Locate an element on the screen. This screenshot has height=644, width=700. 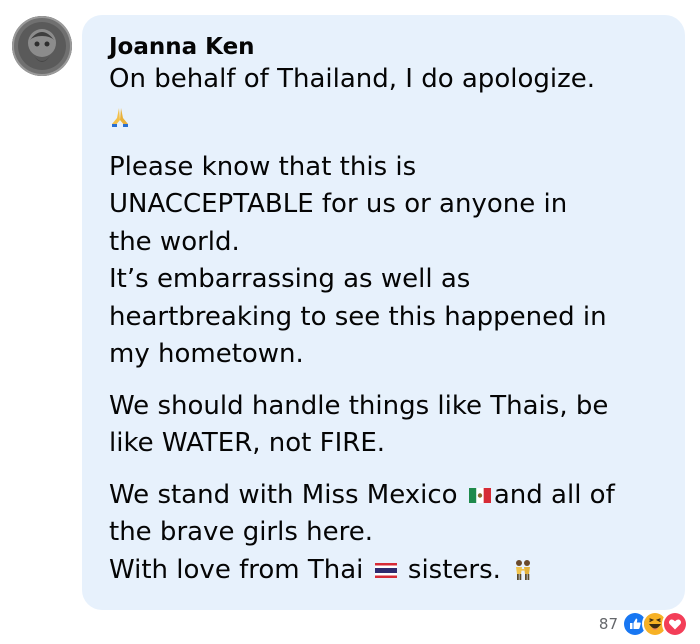
comment-line: On behalf of Thailand, I do apologize. is located at coordinates (352, 79).